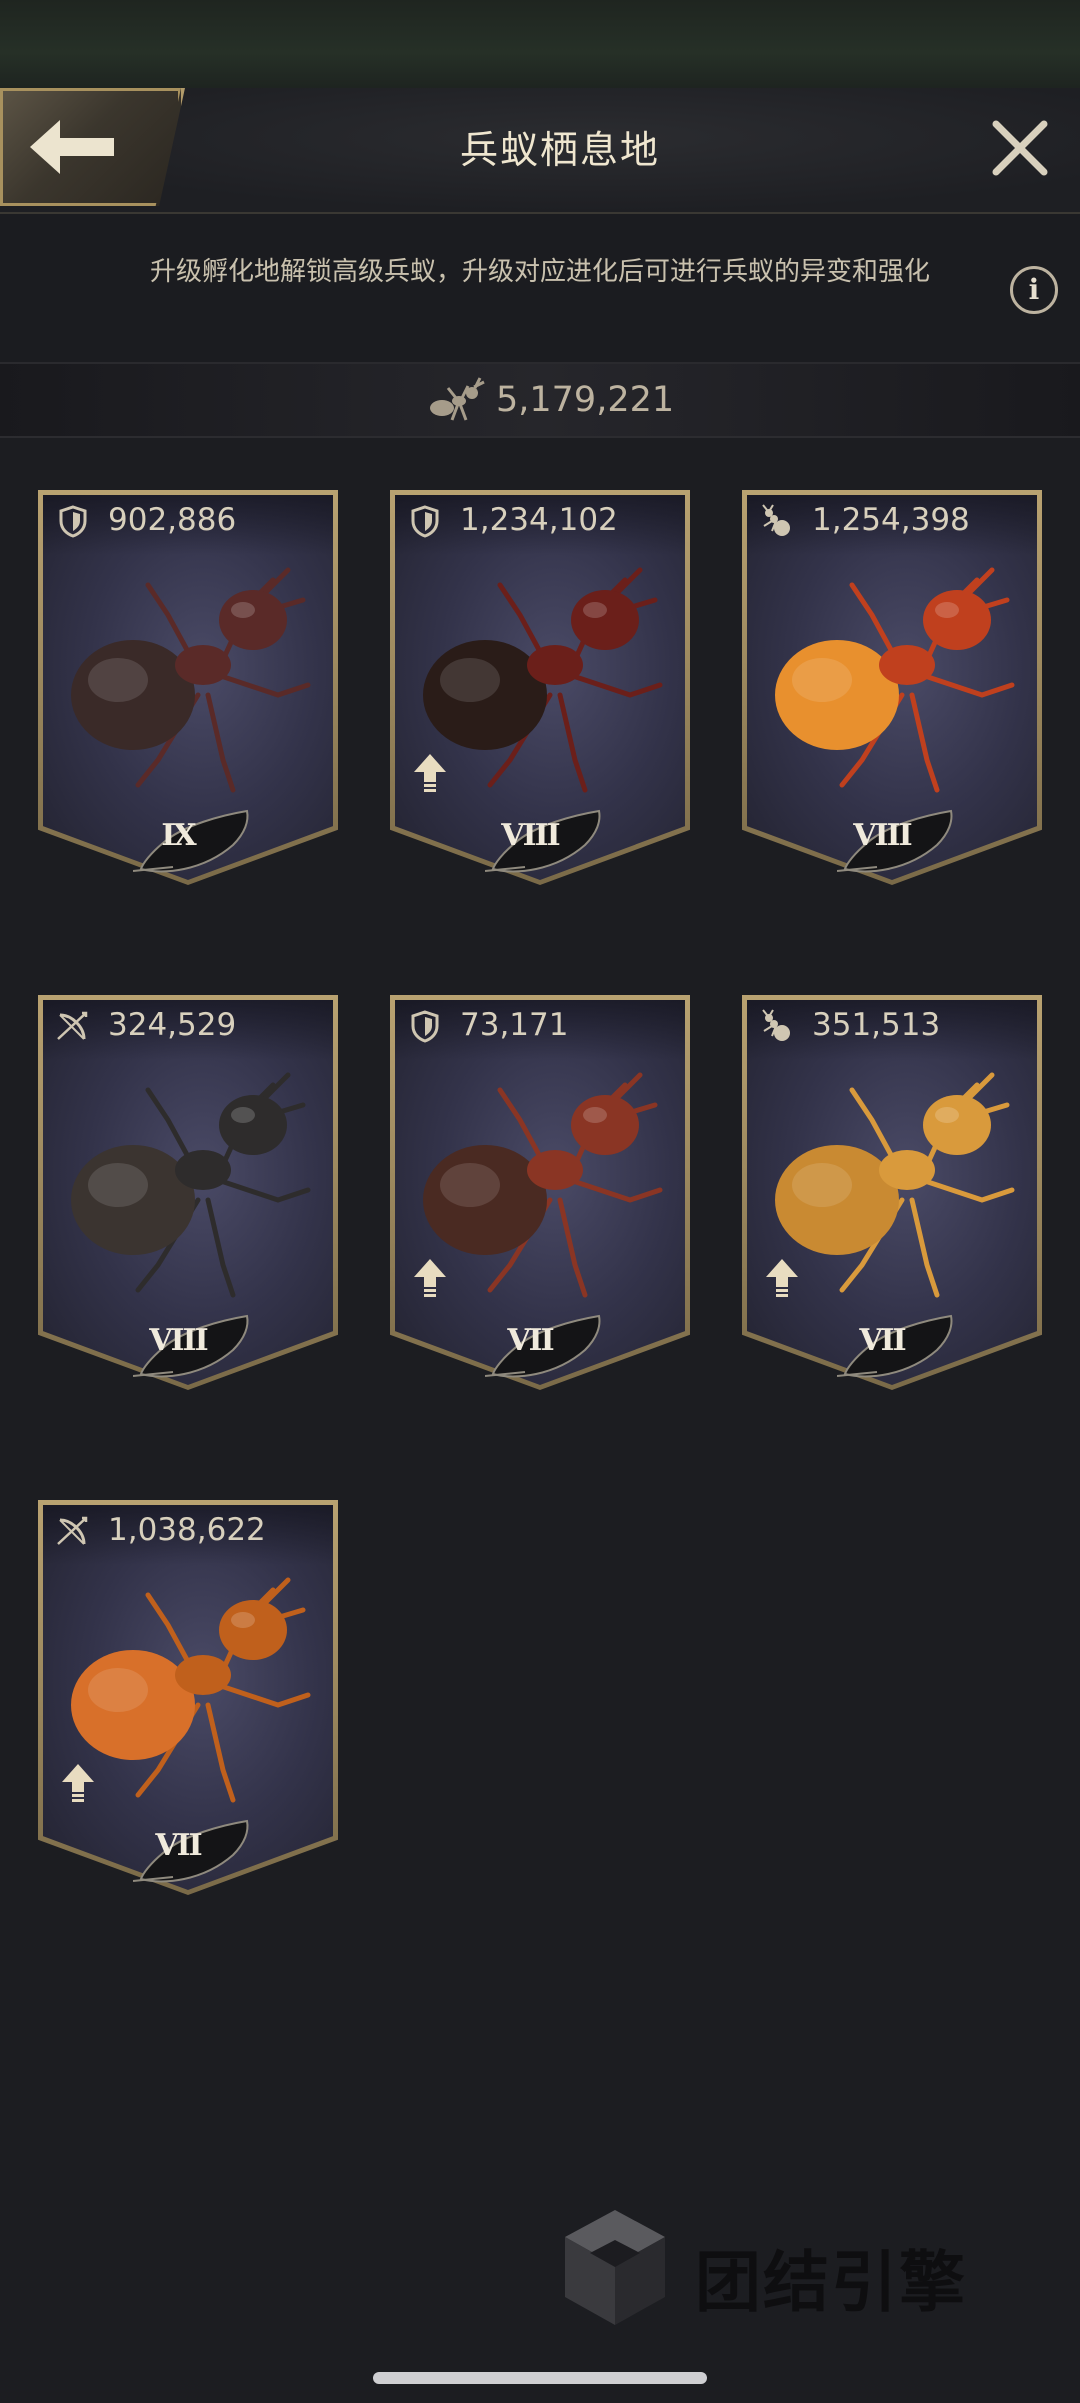 This screenshot has width=1080, height=2403. What do you see at coordinates (172, 520) in the screenshot?
I see `card-power: 902,886` at bounding box center [172, 520].